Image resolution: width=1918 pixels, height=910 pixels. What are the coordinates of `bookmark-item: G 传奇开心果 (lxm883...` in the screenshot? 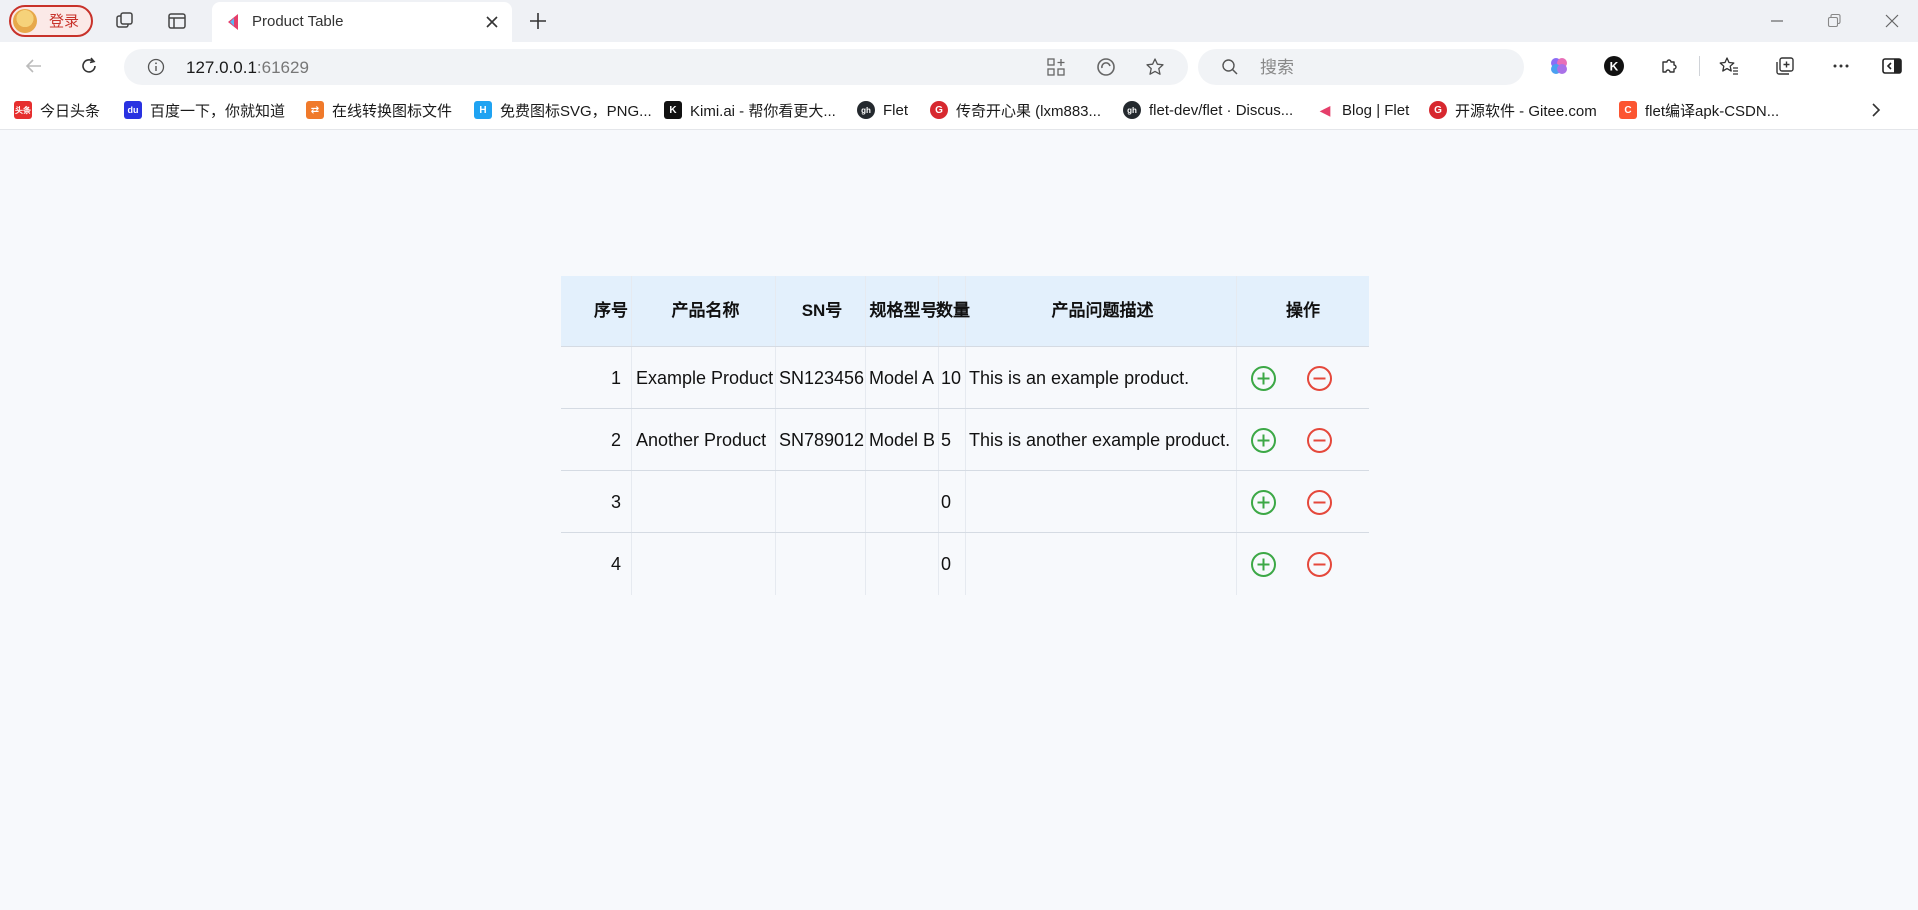 It's located at (1015, 110).